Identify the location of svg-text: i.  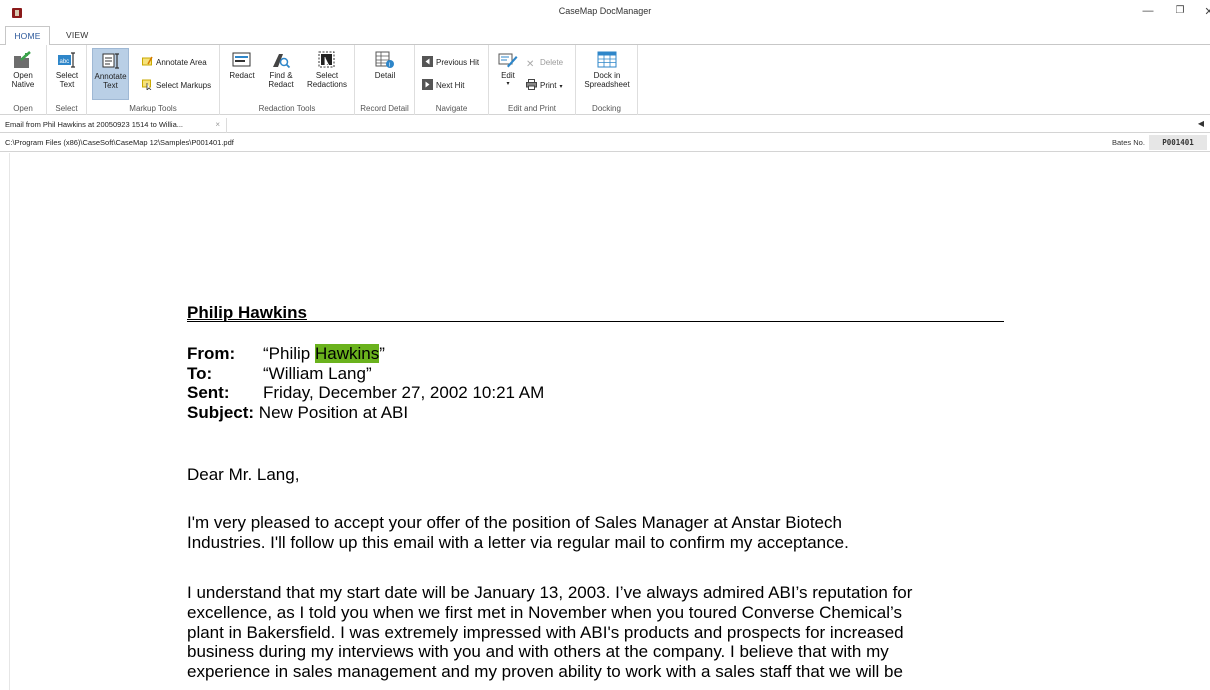
(389, 66).